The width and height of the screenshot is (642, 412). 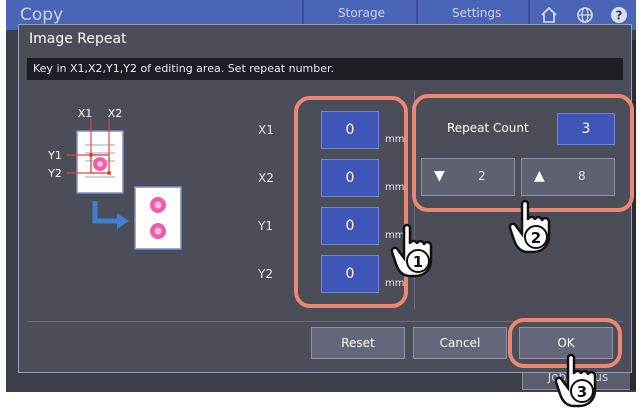 I want to click on triangle-down-icon: ▼, so click(x=439, y=176).